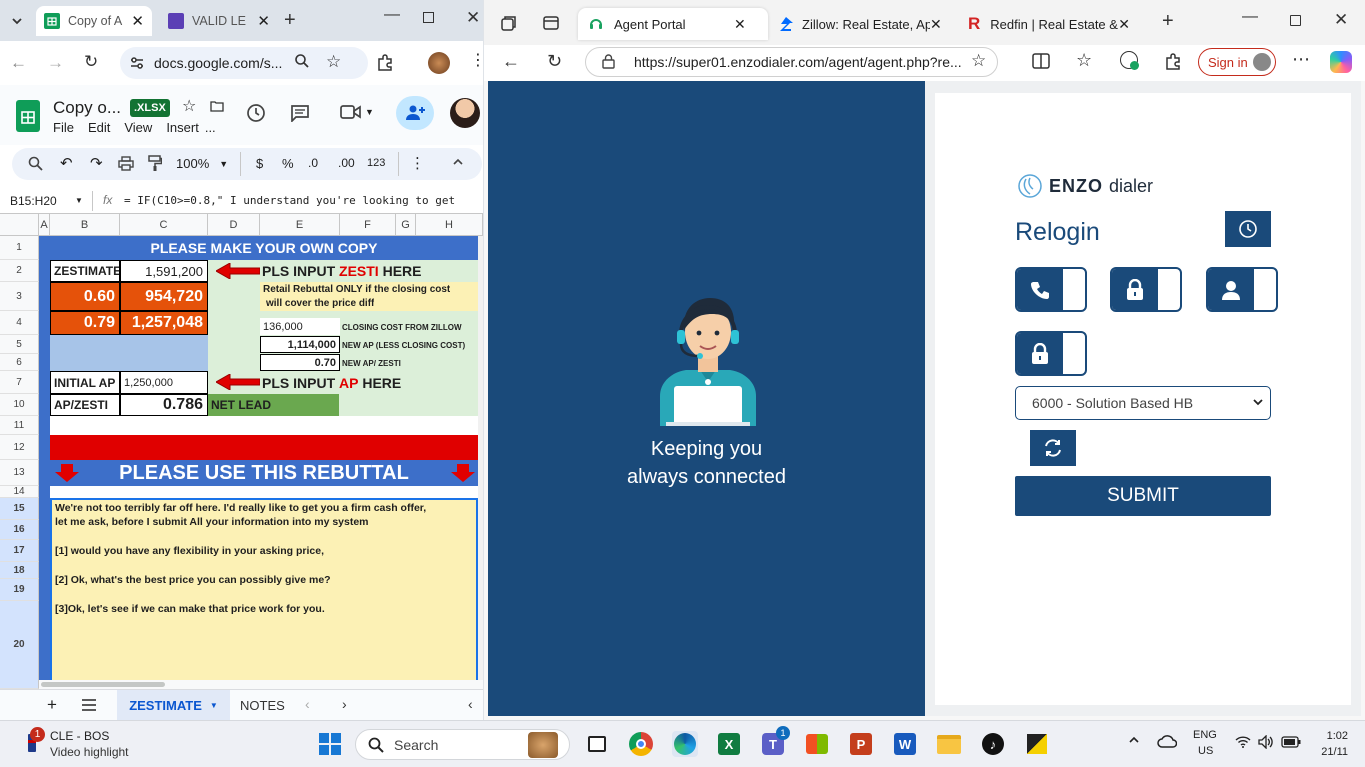 This screenshot has width=1365, height=767. What do you see at coordinates (346, 163) in the screenshot?
I see `increase-decimal-button: .00` at bounding box center [346, 163].